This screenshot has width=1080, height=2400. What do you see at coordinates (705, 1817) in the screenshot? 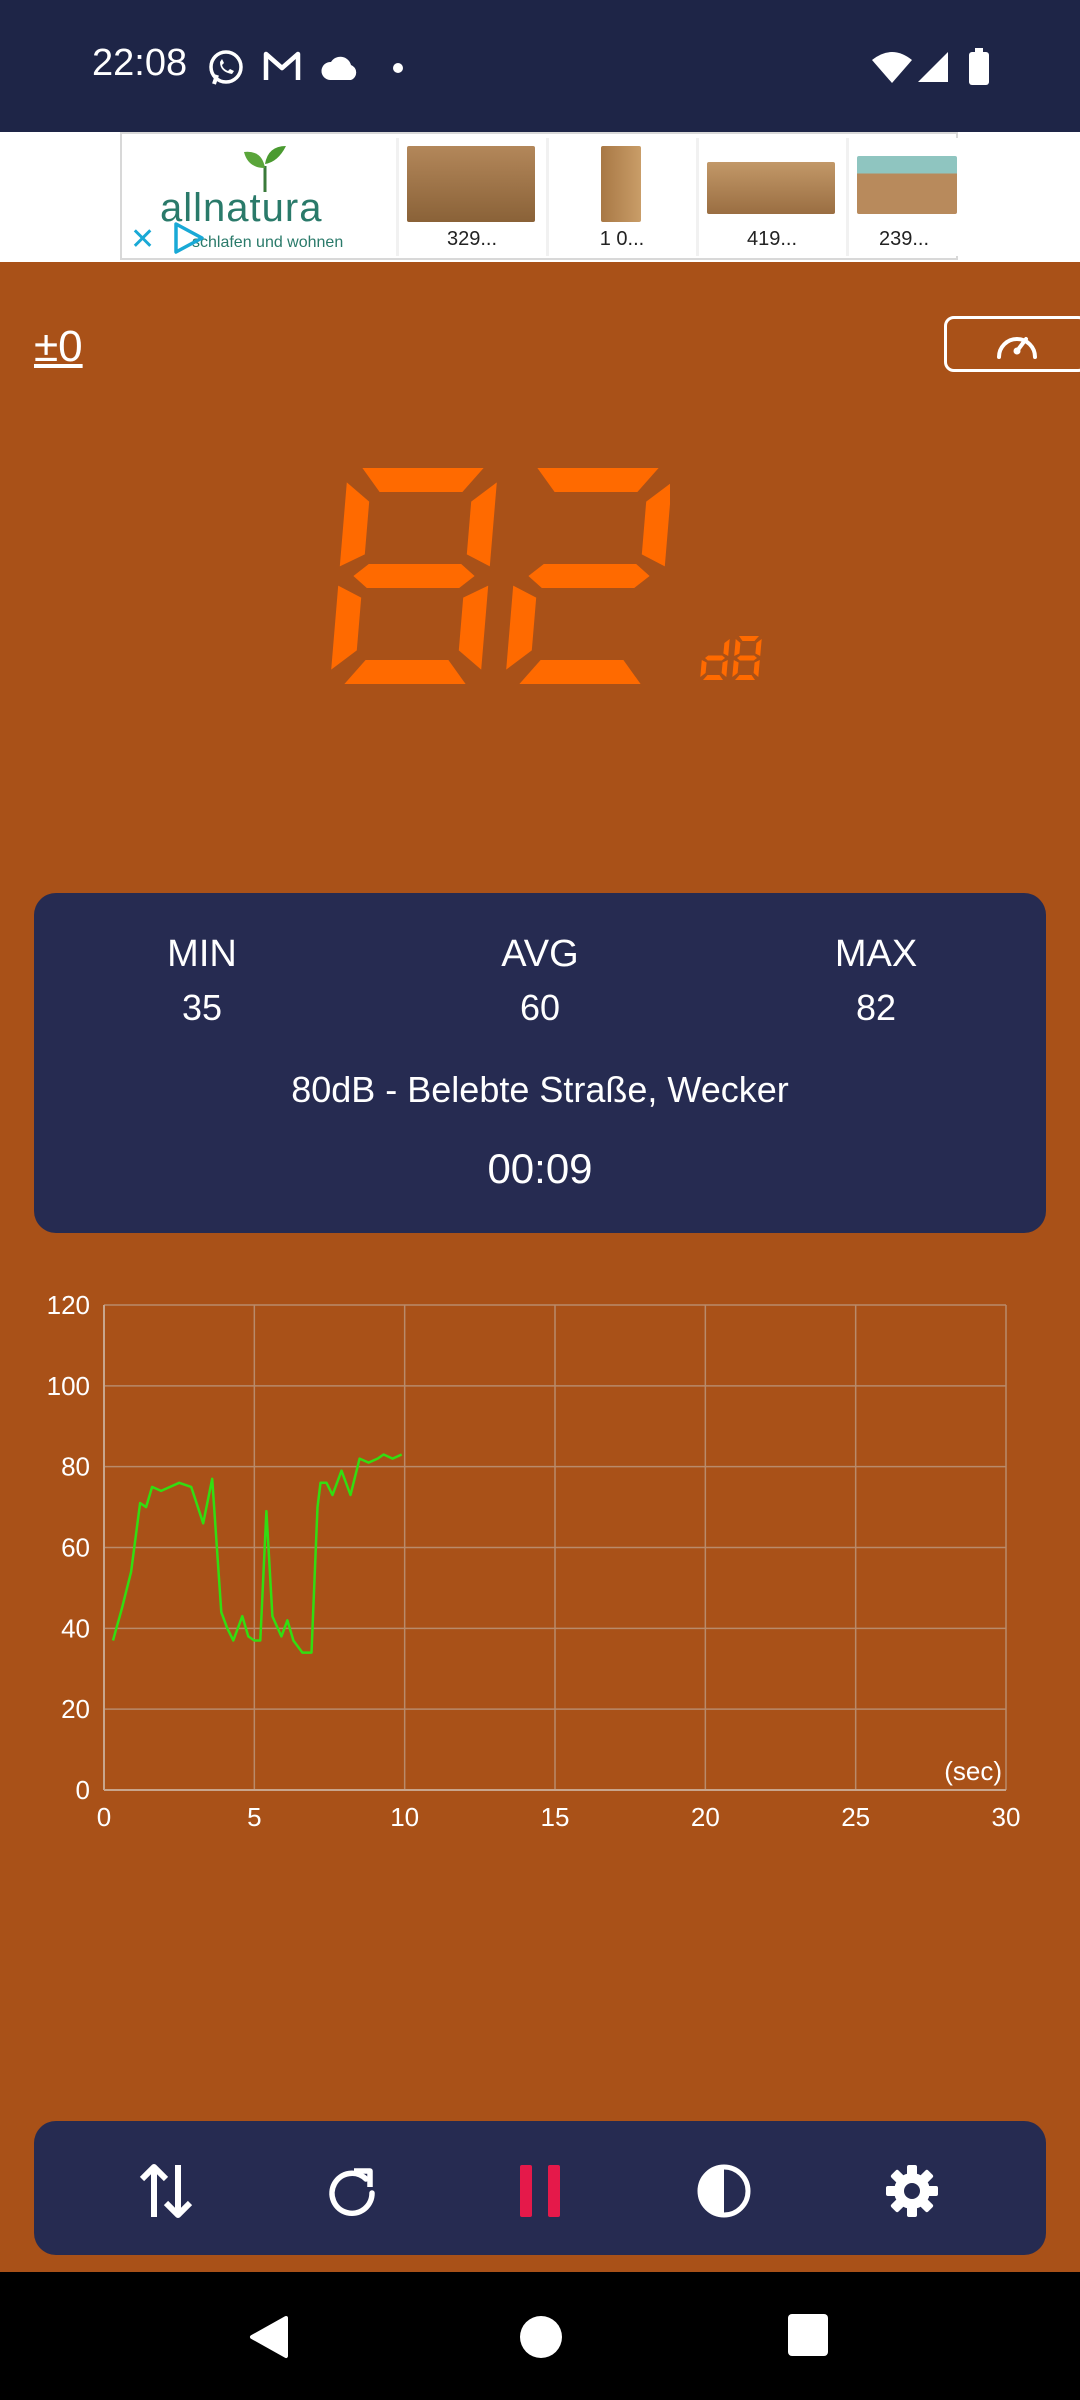
I see `x-tick-label: 20` at bounding box center [705, 1817].